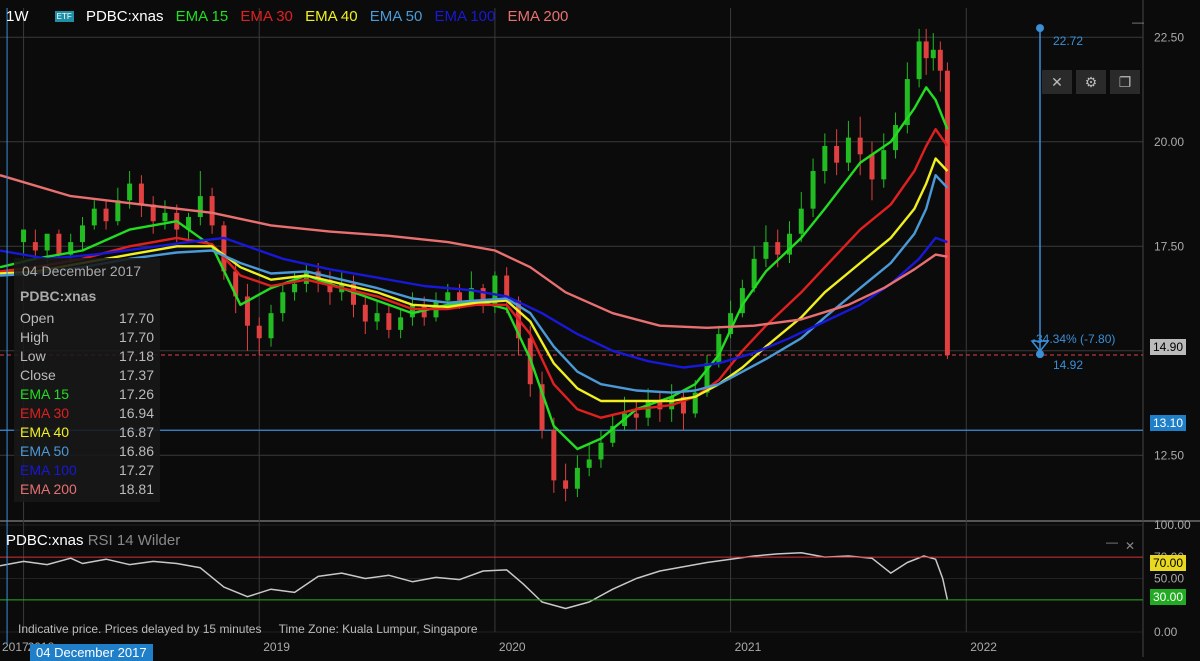 This screenshot has width=1200, height=661. What do you see at coordinates (1112, 542) in the screenshot?
I see `rsi-minimize-icon: —` at bounding box center [1112, 542].